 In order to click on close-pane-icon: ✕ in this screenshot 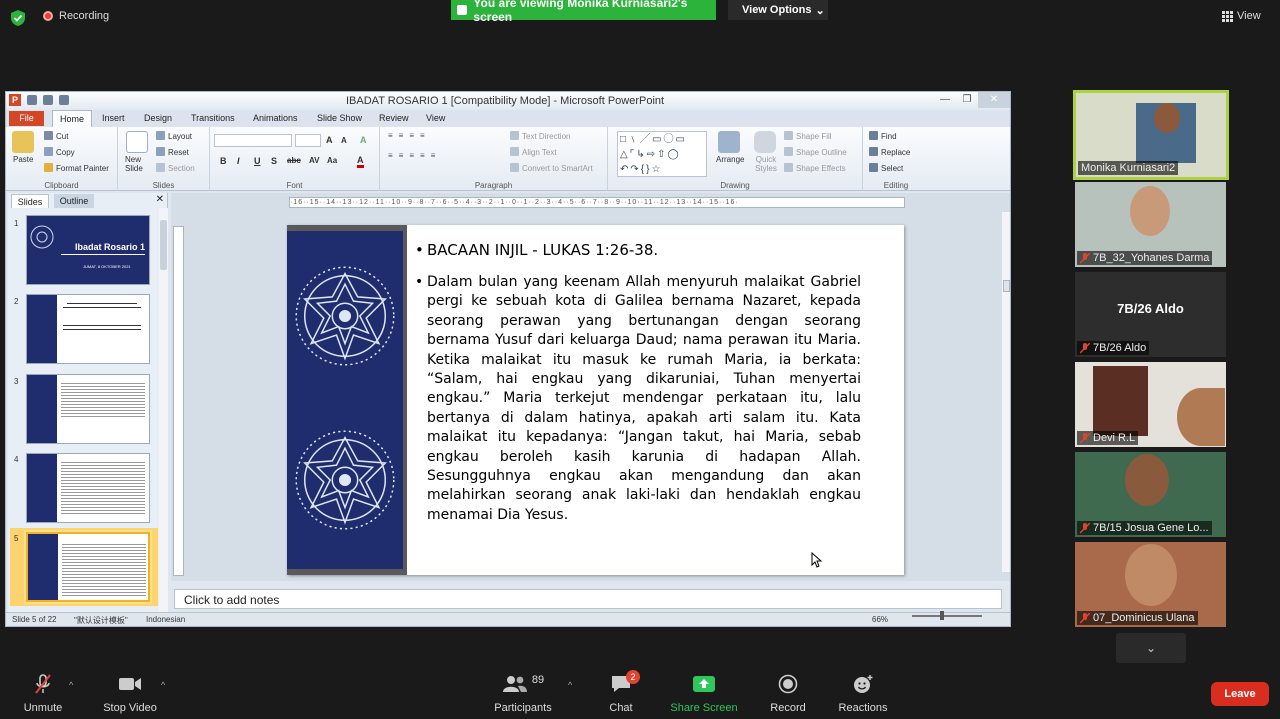, I will do `click(160, 199)`.